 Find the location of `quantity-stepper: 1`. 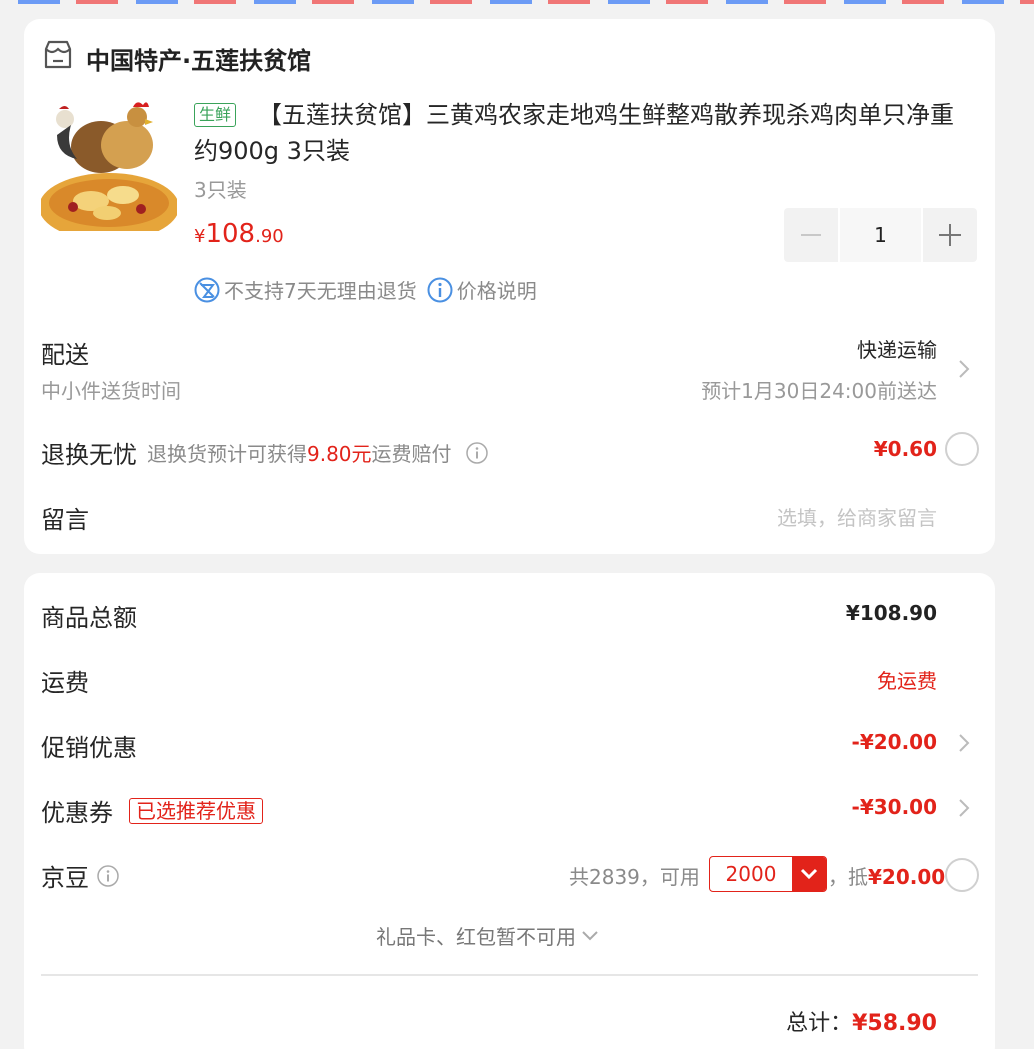

quantity-stepper: 1 is located at coordinates (880, 235).